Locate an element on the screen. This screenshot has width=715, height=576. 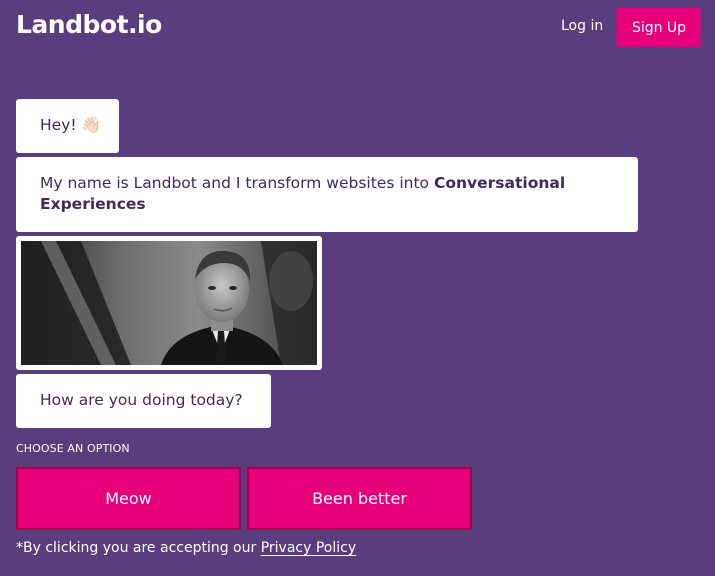
choose-option-label: CHOOSE AN OPTION is located at coordinates (73, 448).